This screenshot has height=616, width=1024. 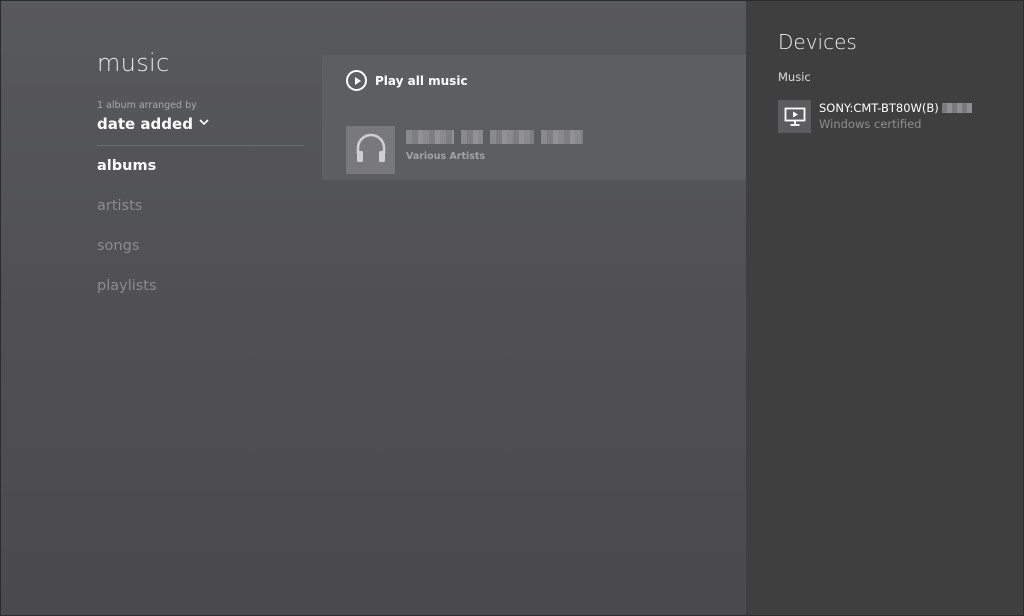 What do you see at coordinates (535, 117) in the screenshot?
I see `albums-panel: Play all music Various Artists` at bounding box center [535, 117].